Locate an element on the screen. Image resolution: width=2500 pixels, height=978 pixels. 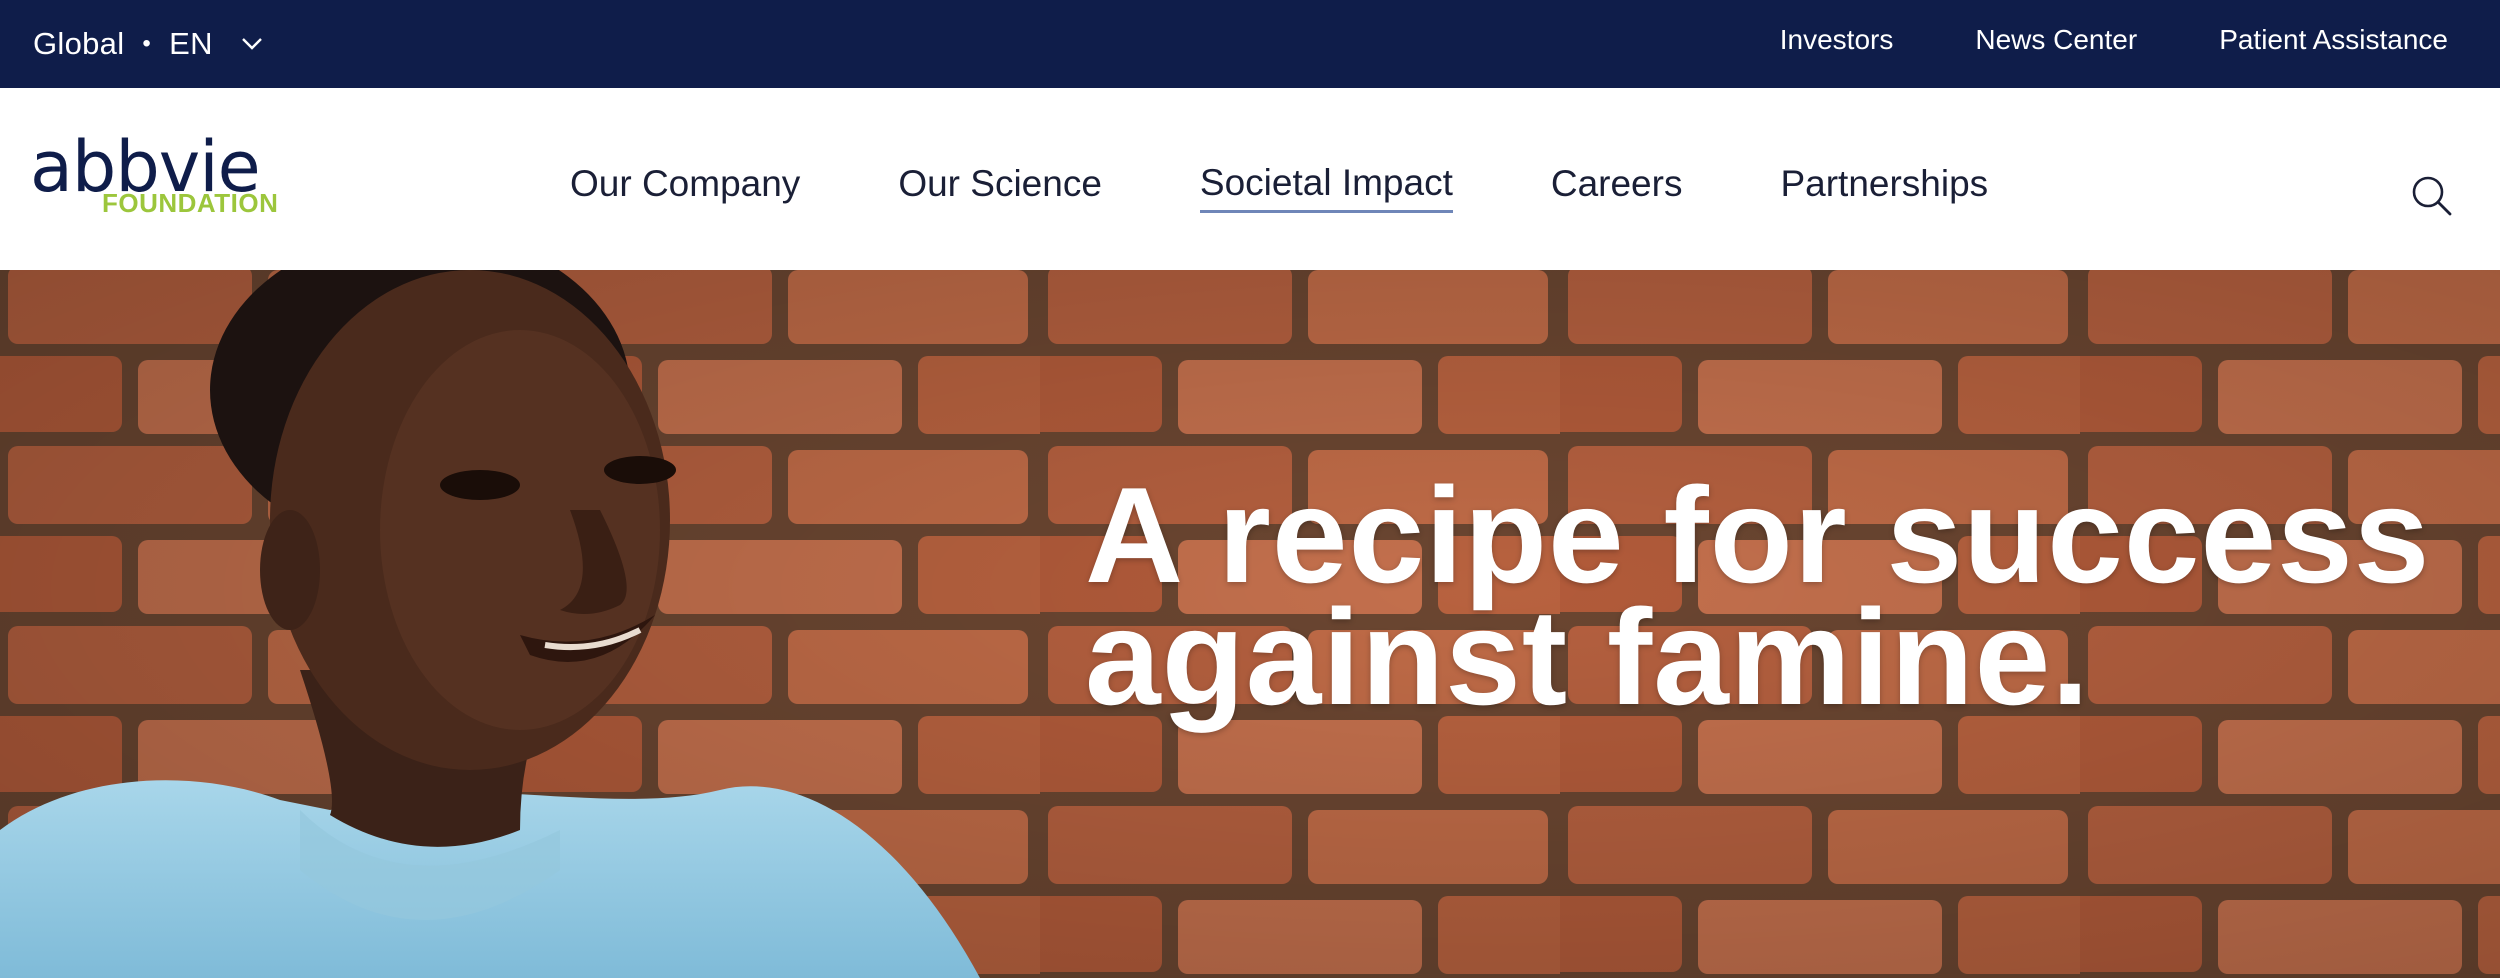
locale-selector: Global • EN is located at coordinates (148, 44).